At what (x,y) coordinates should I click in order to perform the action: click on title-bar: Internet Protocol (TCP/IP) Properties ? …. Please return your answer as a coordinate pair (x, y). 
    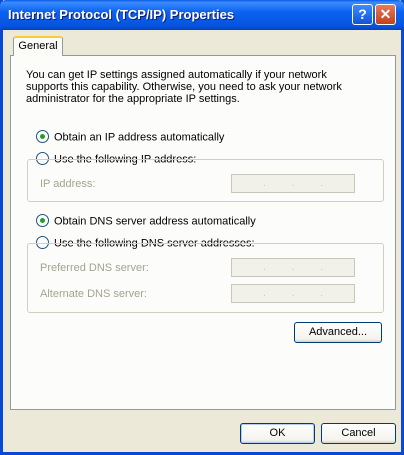
    Looking at the image, I should click on (202, 15).